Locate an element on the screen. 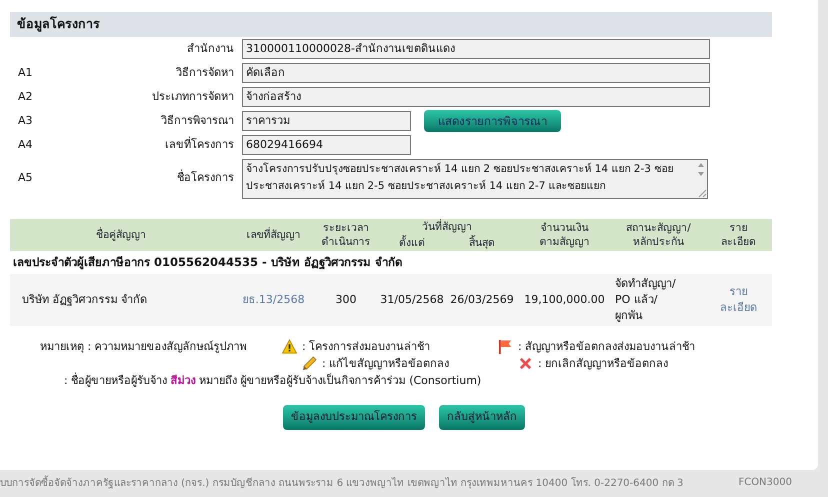 Image resolution: width=828 pixels, height=497 pixels. field-label: เลขที่โครงการ is located at coordinates (199, 145).